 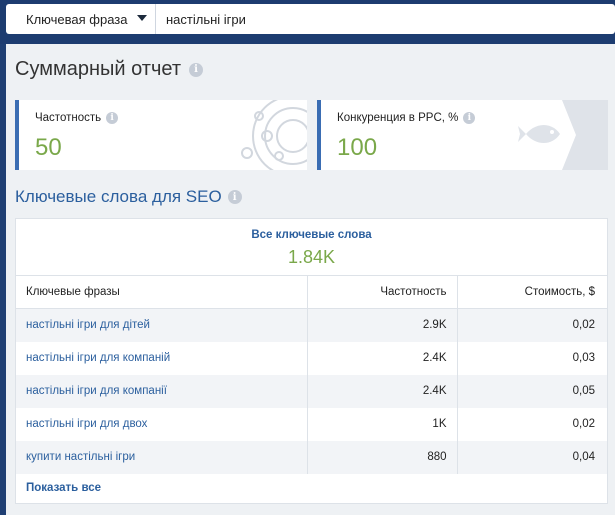 What do you see at coordinates (161, 325) in the screenshot?
I see `phrase-cell: настільні ігри для дітей` at bounding box center [161, 325].